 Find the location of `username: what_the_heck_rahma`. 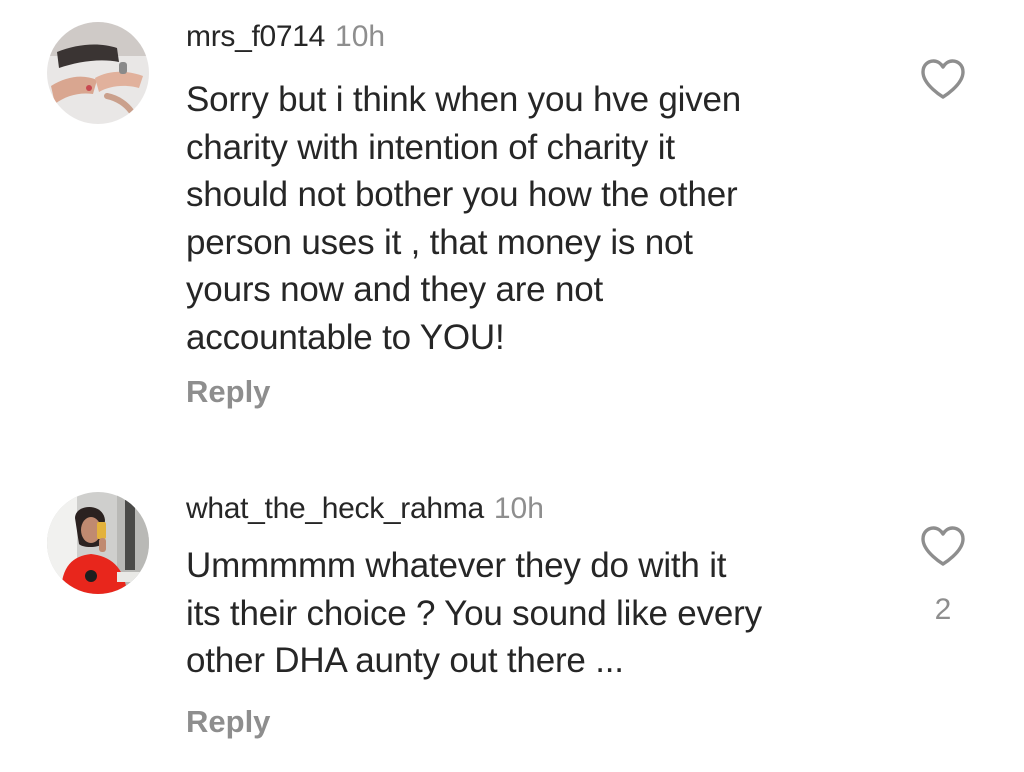

username: what_the_heck_rahma is located at coordinates (335, 508).